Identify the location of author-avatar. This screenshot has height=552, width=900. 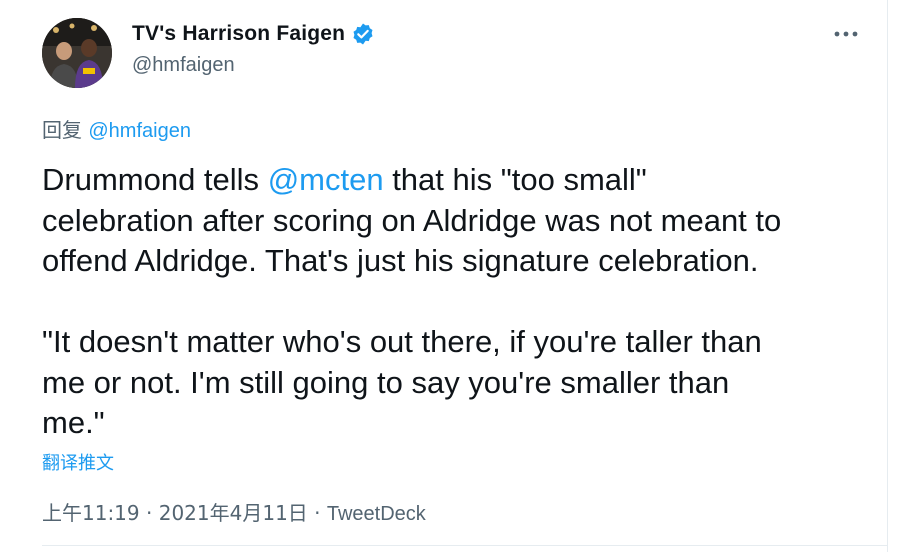
(77, 53).